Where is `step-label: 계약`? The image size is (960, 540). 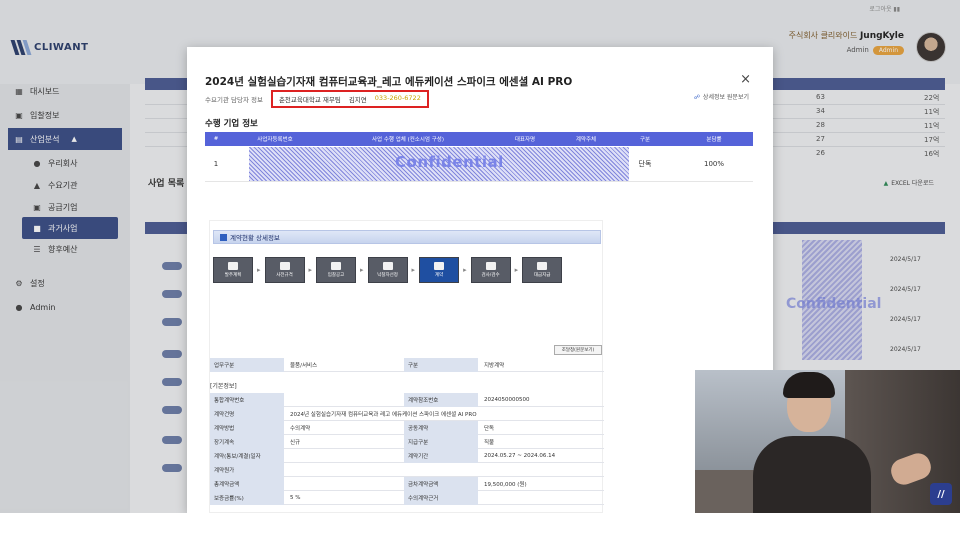
step-label: 계약 is located at coordinates (439, 275).